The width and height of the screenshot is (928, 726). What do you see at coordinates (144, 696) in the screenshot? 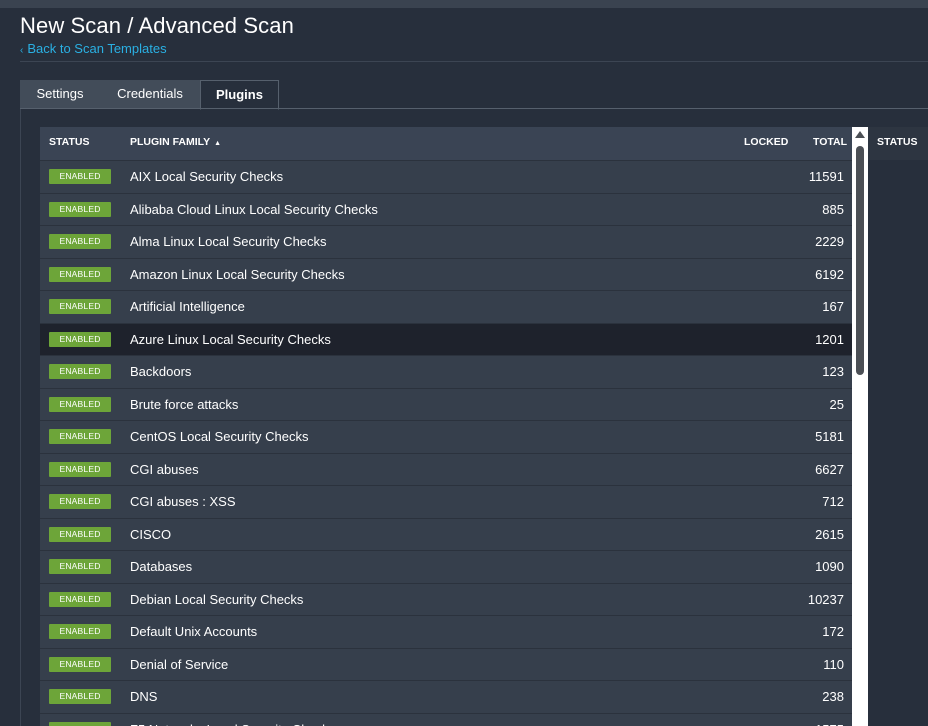
I see `plugin-family-name: DNS` at bounding box center [144, 696].